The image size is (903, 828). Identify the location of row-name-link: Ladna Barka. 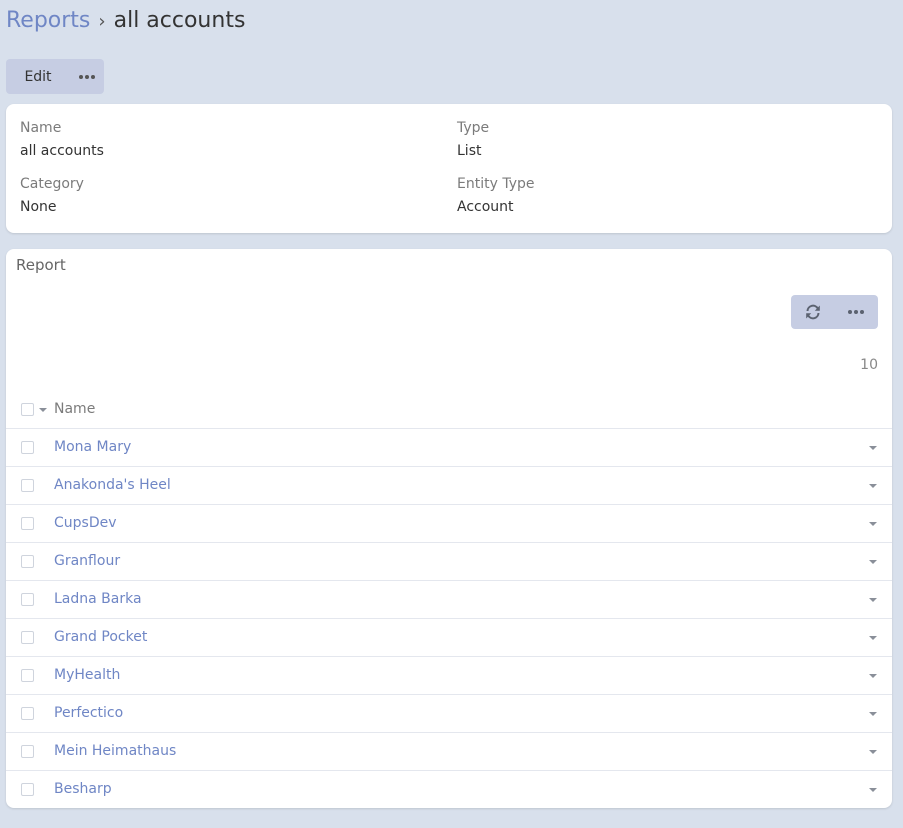
(98, 599).